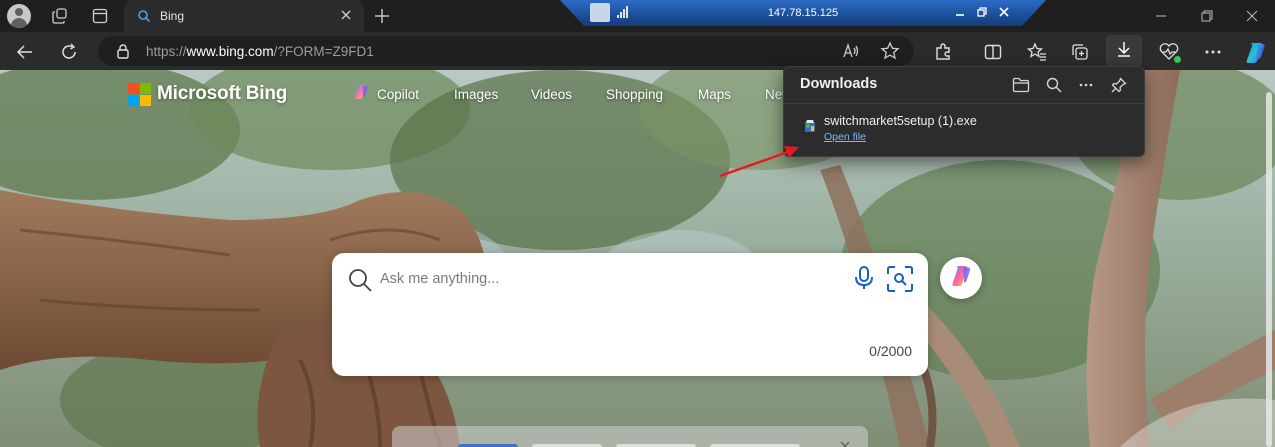 This screenshot has width=1275, height=447. What do you see at coordinates (960, 14) in the screenshot?
I see `minimize-remote-icon` at bounding box center [960, 14].